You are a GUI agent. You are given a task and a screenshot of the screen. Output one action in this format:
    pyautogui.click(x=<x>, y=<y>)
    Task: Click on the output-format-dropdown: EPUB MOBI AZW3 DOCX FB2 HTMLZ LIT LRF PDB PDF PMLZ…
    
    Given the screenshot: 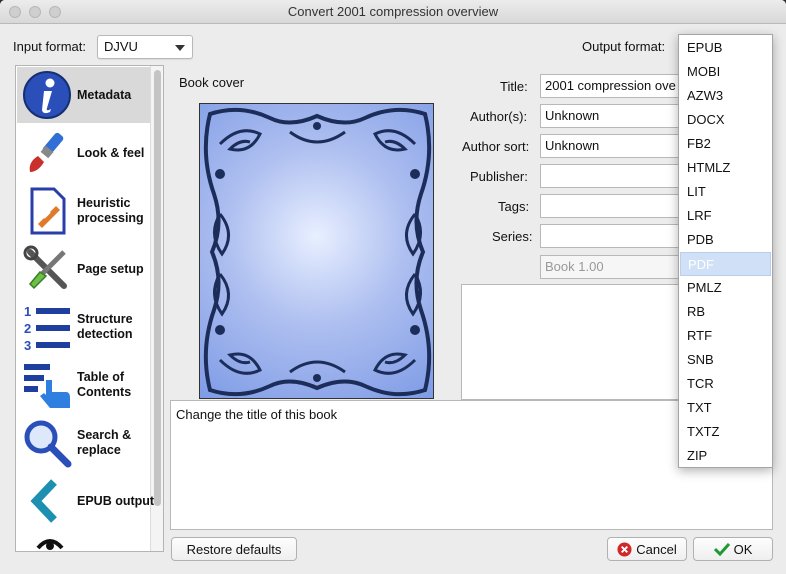 What is the action you would take?
    pyautogui.click(x=725, y=251)
    